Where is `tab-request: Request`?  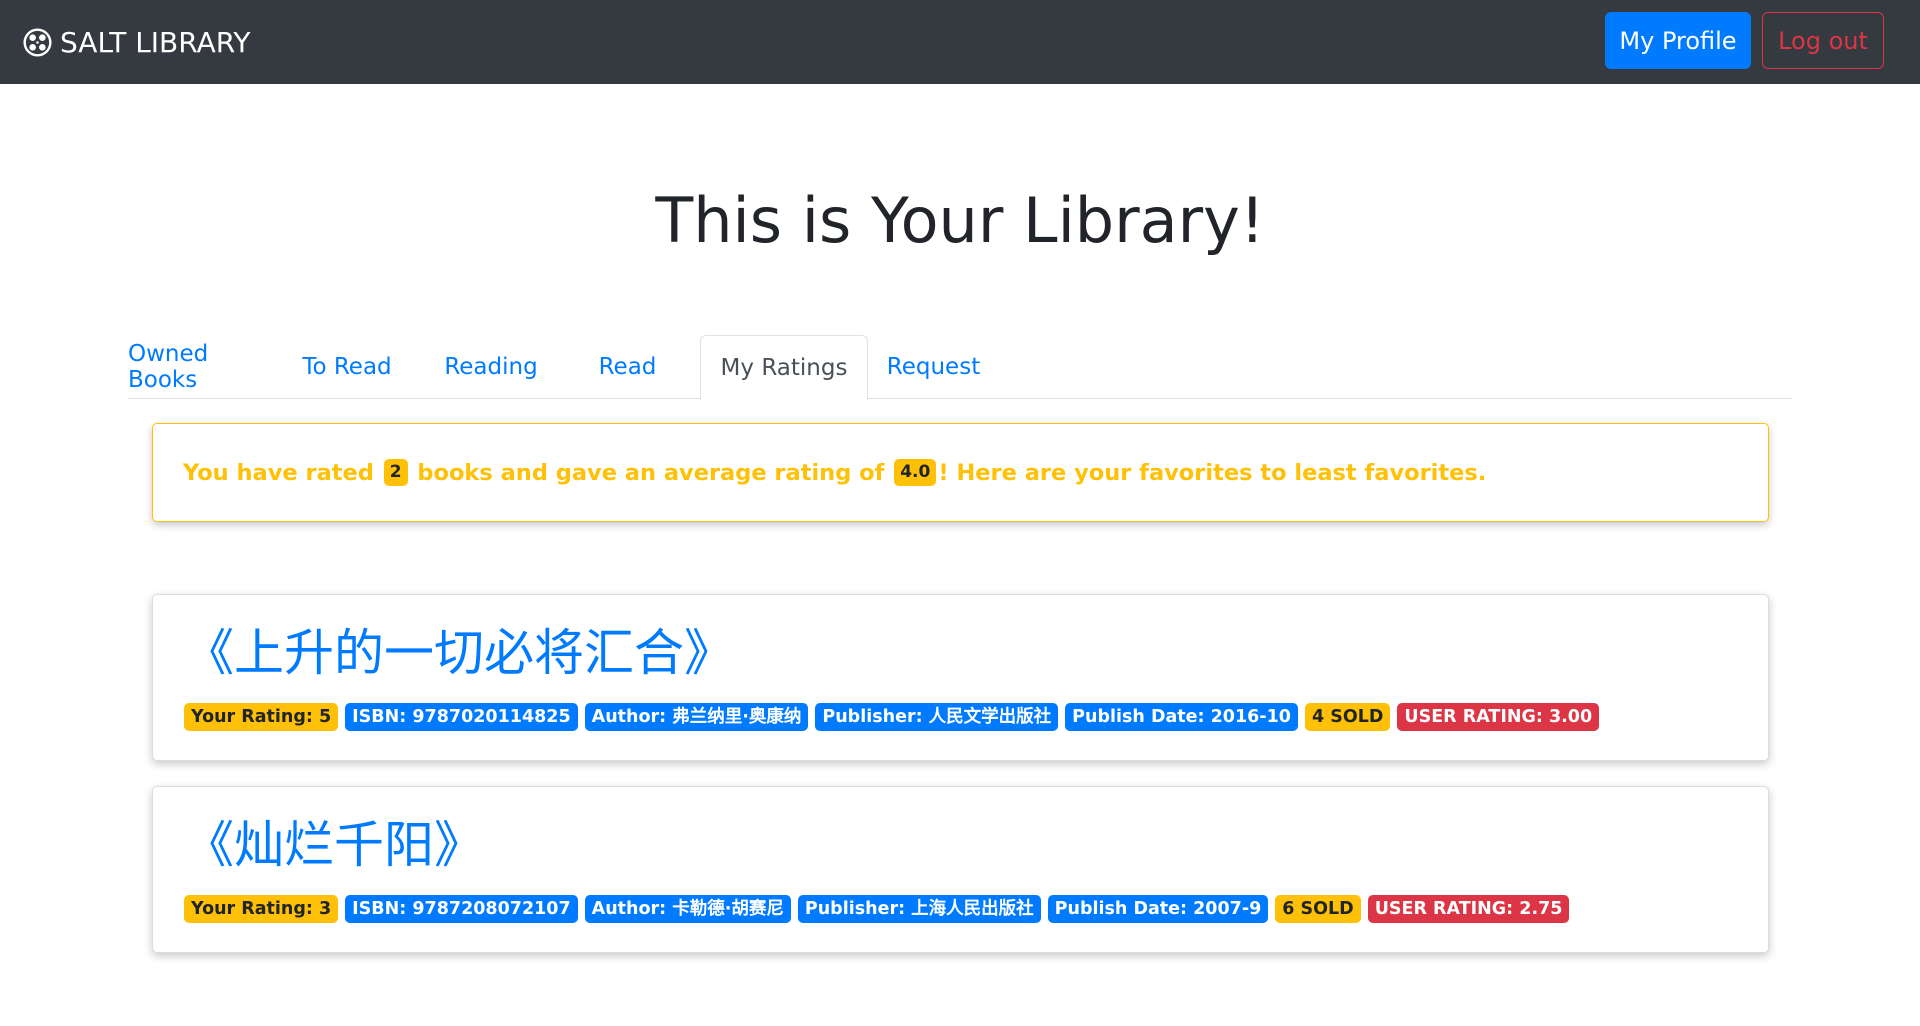
tab-request: Request is located at coordinates (933, 367).